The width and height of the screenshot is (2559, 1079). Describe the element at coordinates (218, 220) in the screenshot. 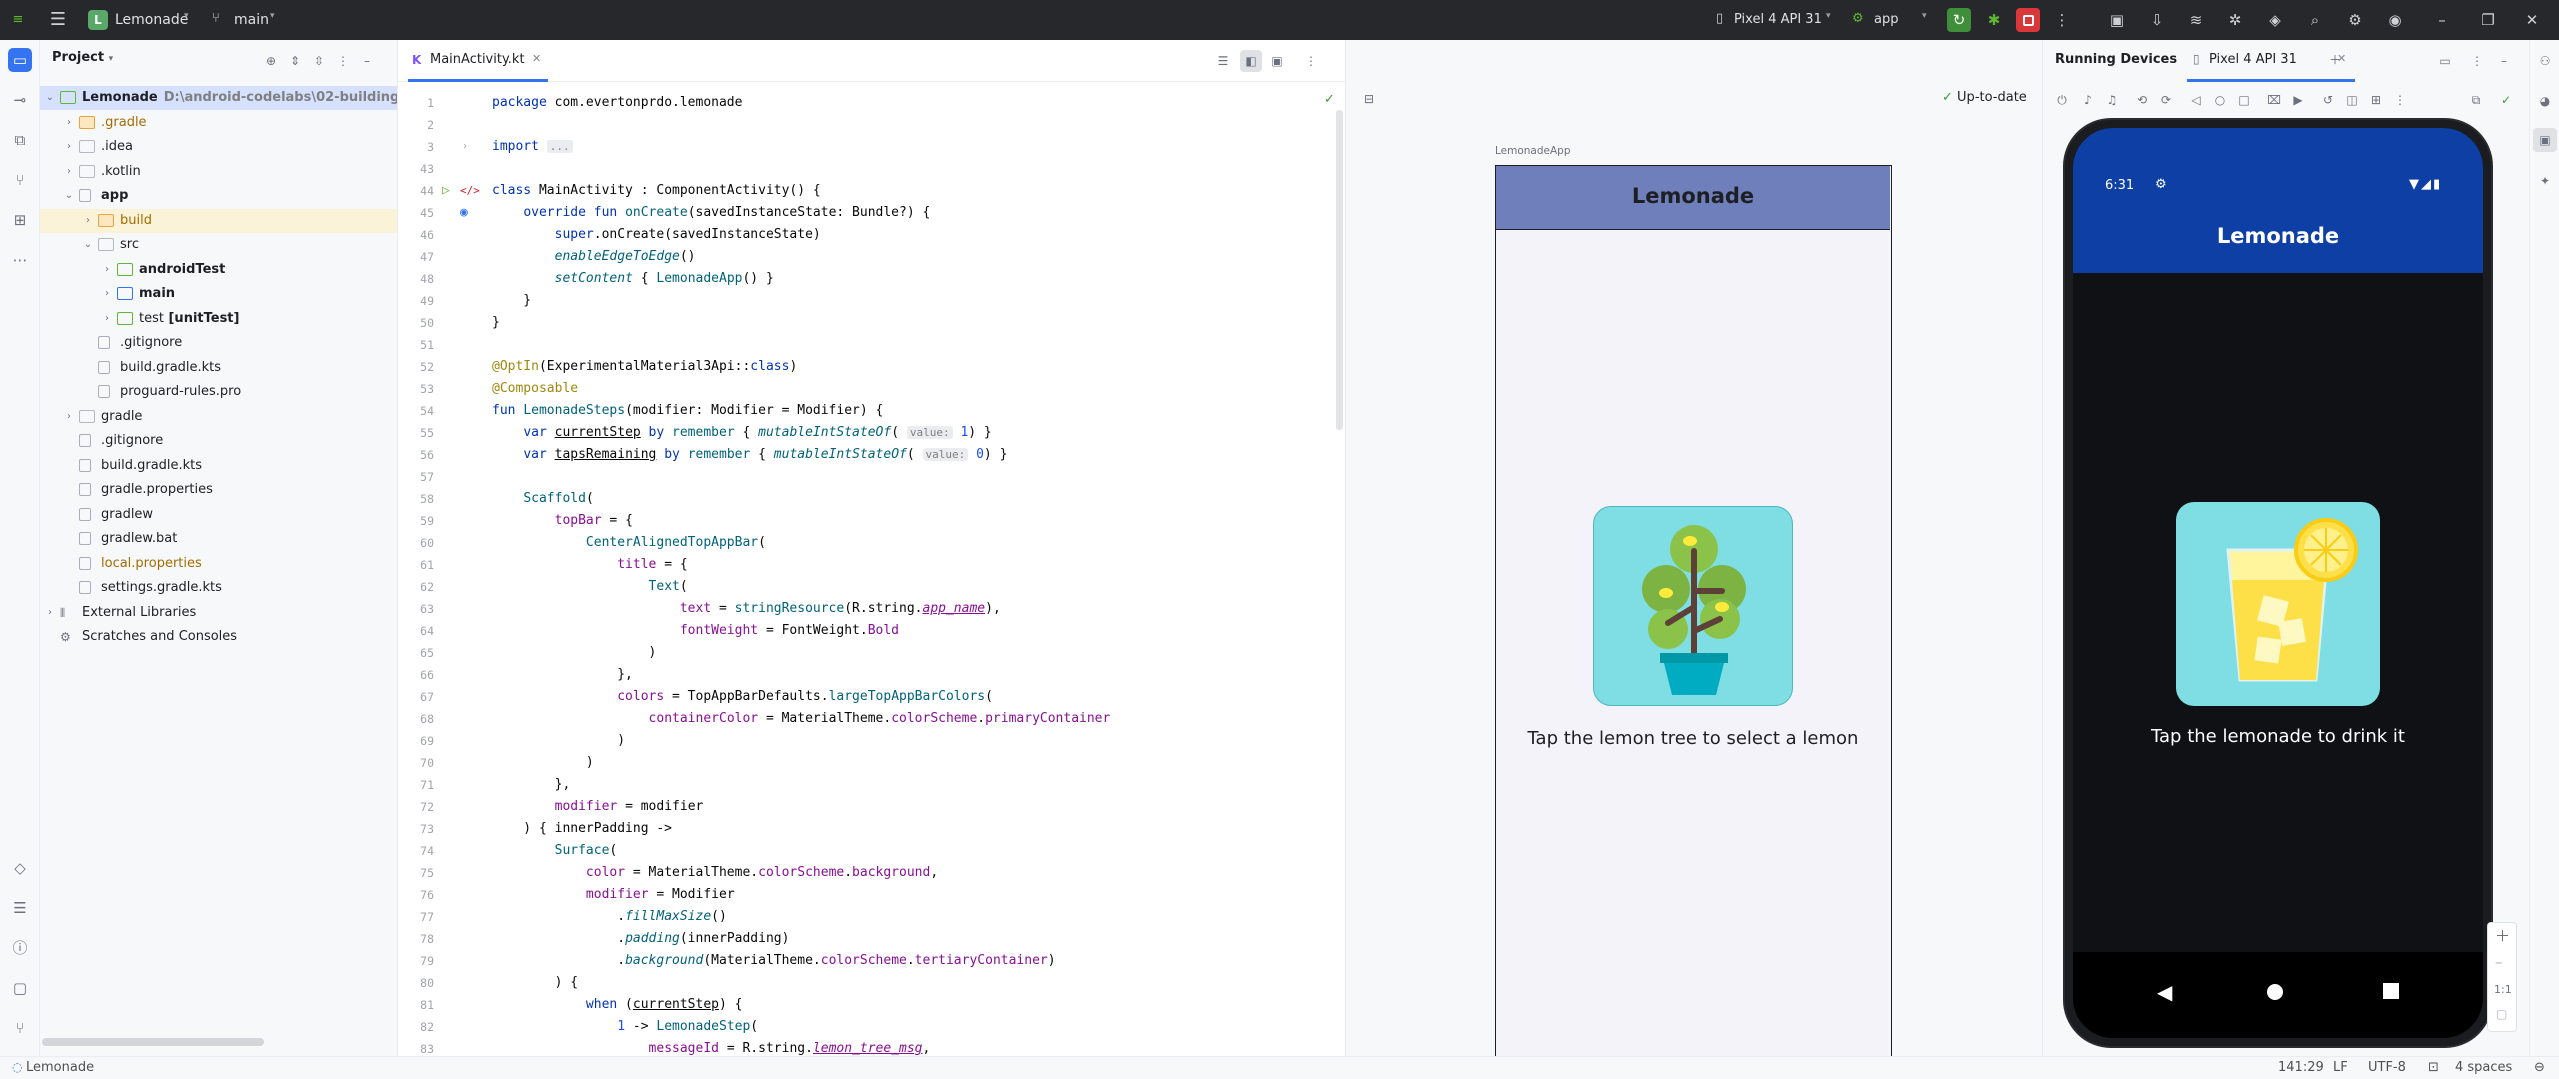

I see `tree-item: › build` at that location.